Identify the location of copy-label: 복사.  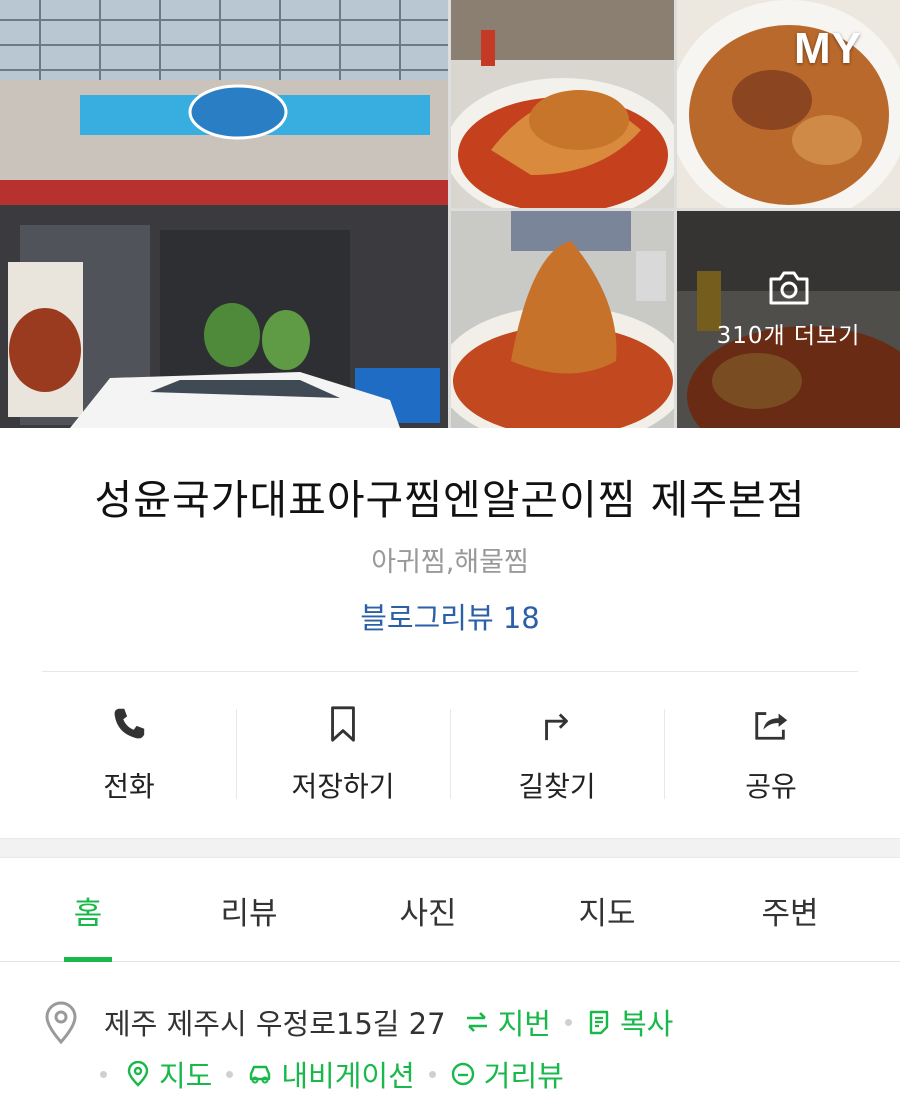
(646, 1024).